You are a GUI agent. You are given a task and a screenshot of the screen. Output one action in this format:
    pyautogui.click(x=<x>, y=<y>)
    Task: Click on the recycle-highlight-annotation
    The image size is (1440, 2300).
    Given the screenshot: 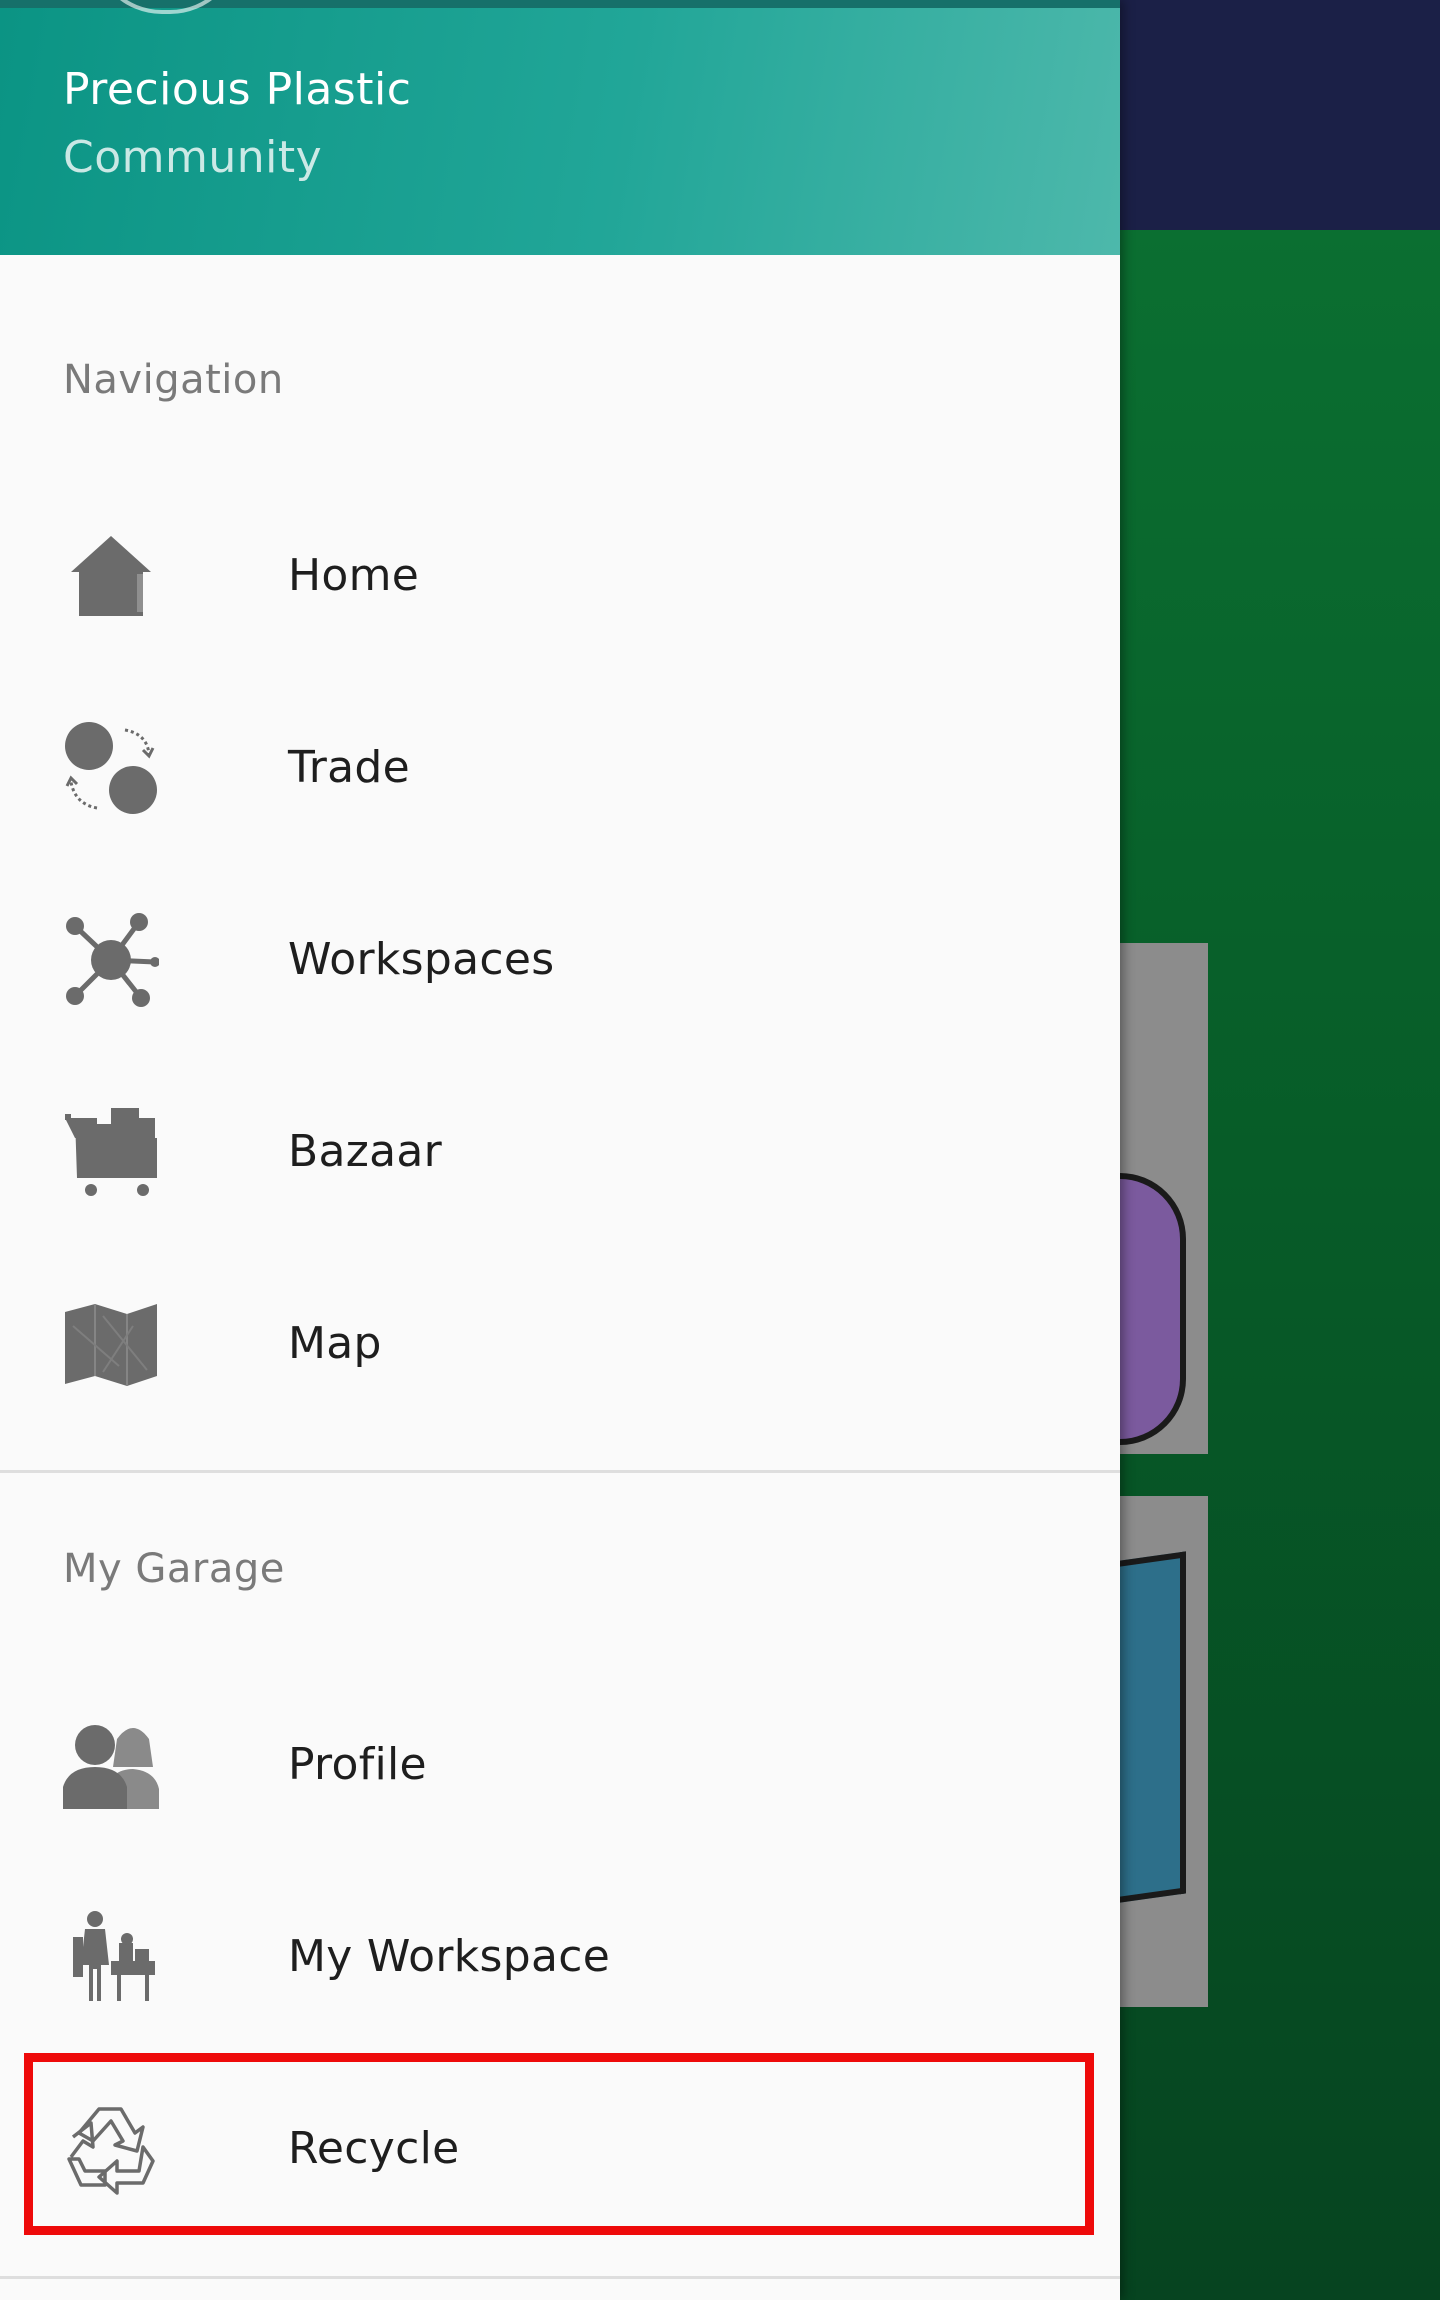 What is the action you would take?
    pyautogui.click(x=559, y=2144)
    